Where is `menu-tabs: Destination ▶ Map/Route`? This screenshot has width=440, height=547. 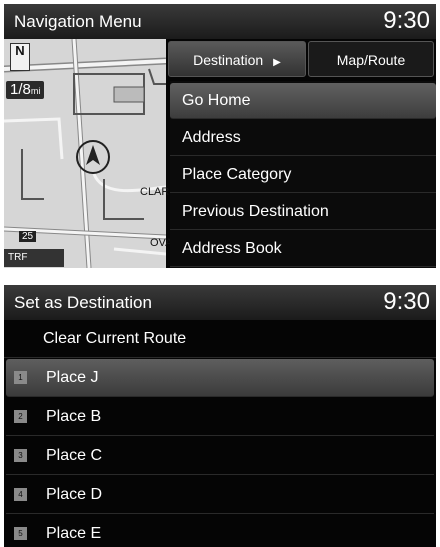
menu-tabs: Destination ▶ Map/Route is located at coordinates (301, 59).